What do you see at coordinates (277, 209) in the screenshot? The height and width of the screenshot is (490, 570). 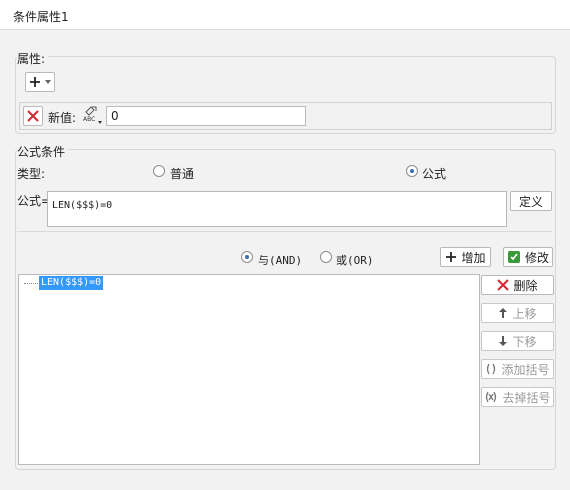 I see `formula-input: LEN($$$)=0` at bounding box center [277, 209].